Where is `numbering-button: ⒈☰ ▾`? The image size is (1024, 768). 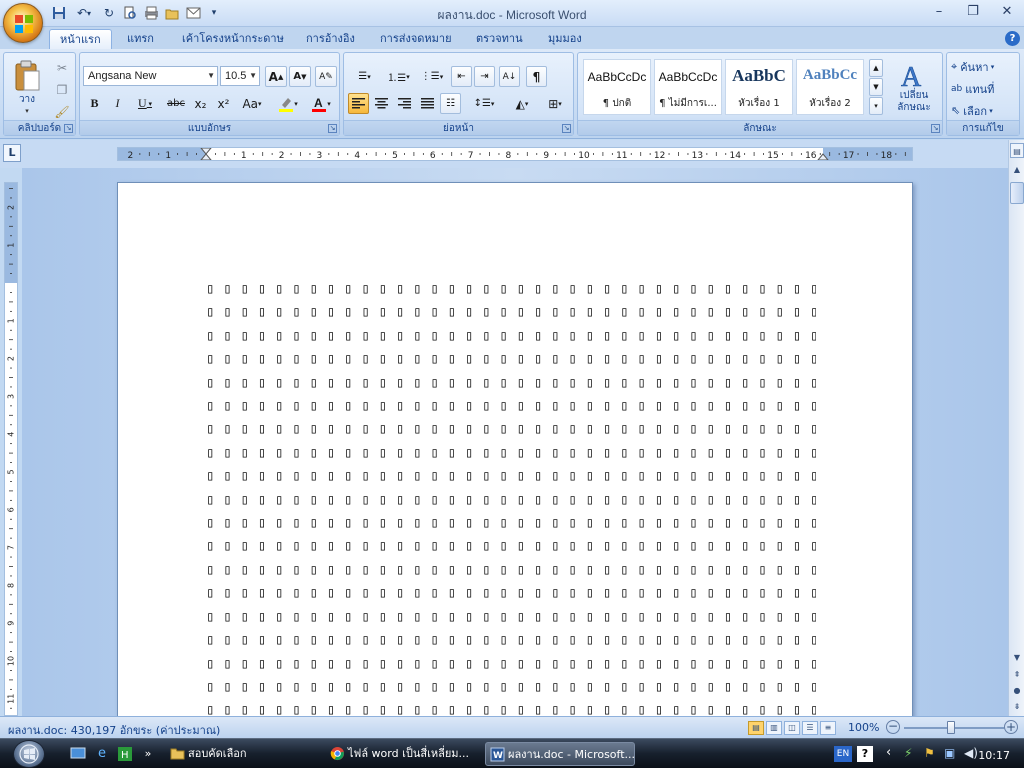
numbering-button: ⒈☰ ▾ is located at coordinates (398, 76).